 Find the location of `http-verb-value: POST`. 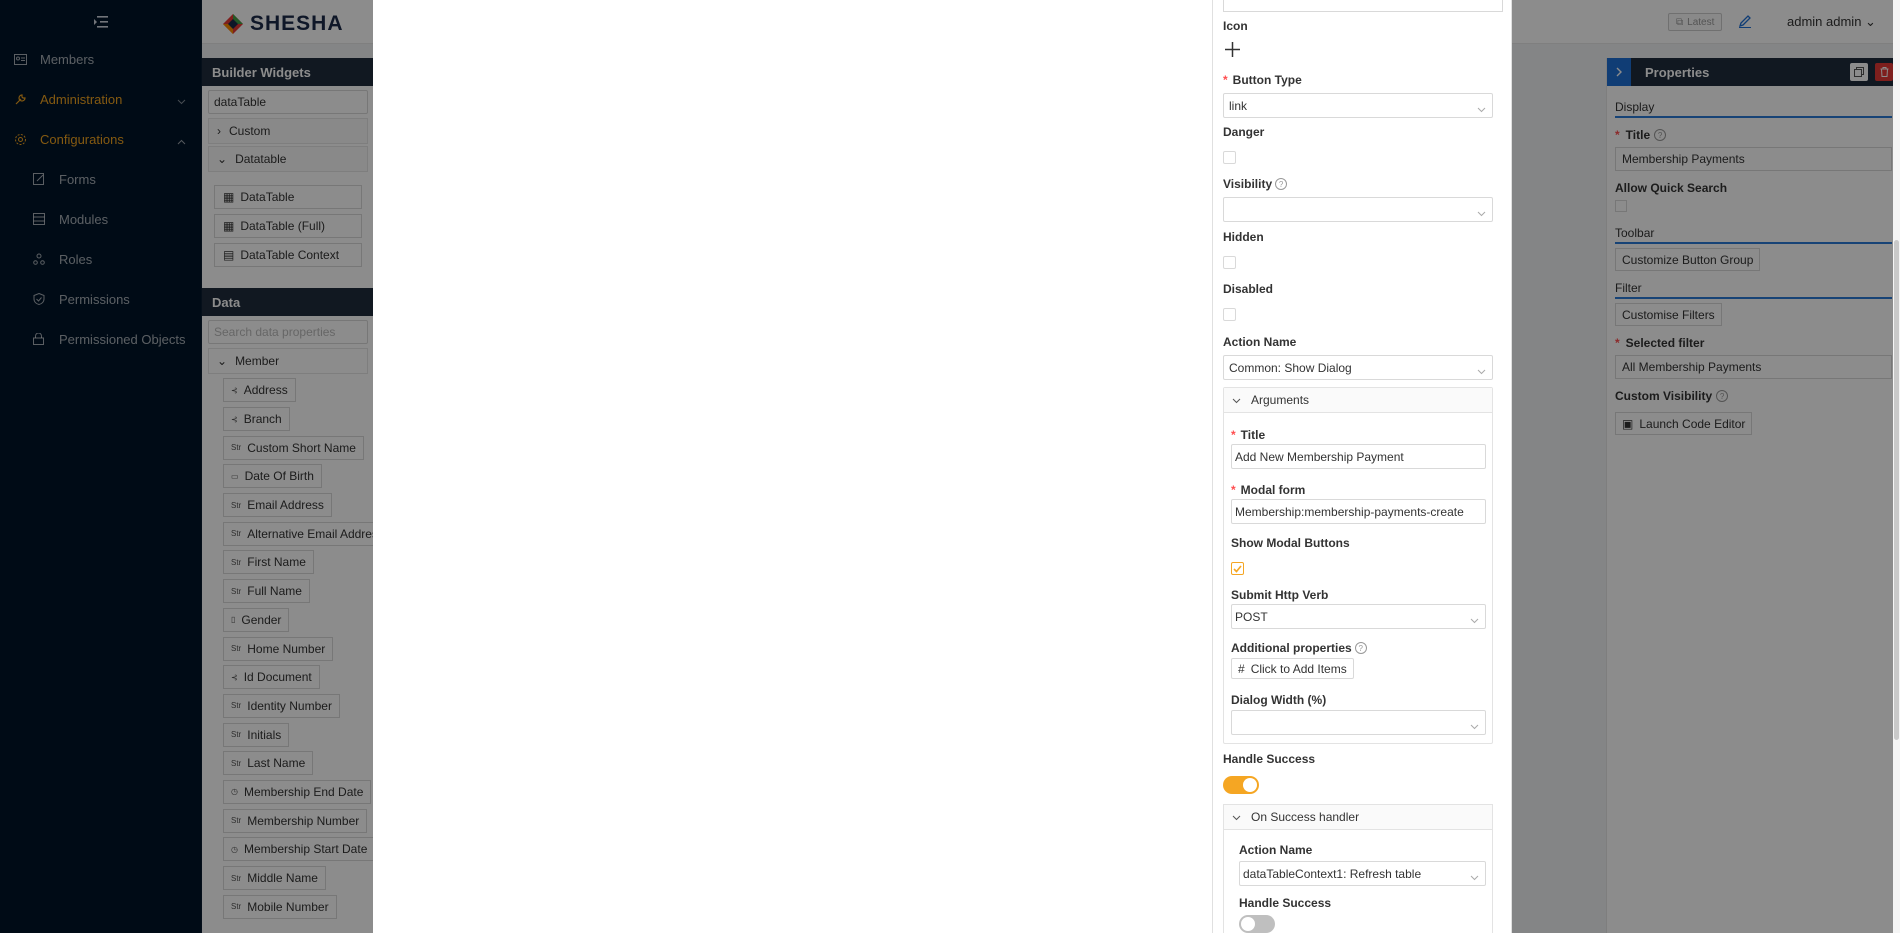

http-verb-value: POST is located at coordinates (1251, 616).